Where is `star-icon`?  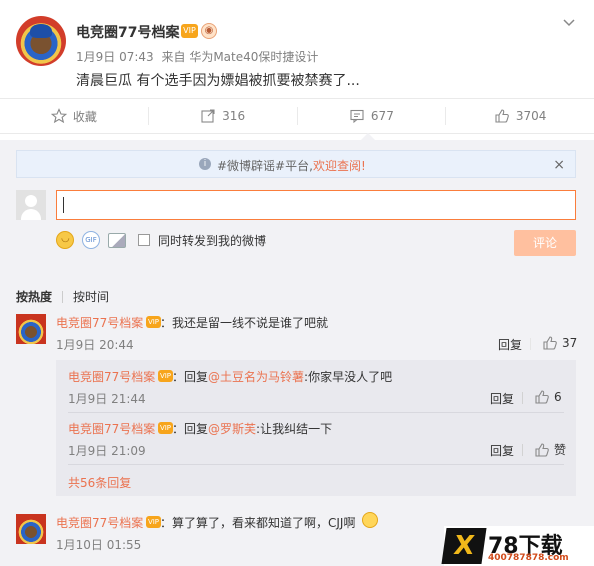 star-icon is located at coordinates (58, 116).